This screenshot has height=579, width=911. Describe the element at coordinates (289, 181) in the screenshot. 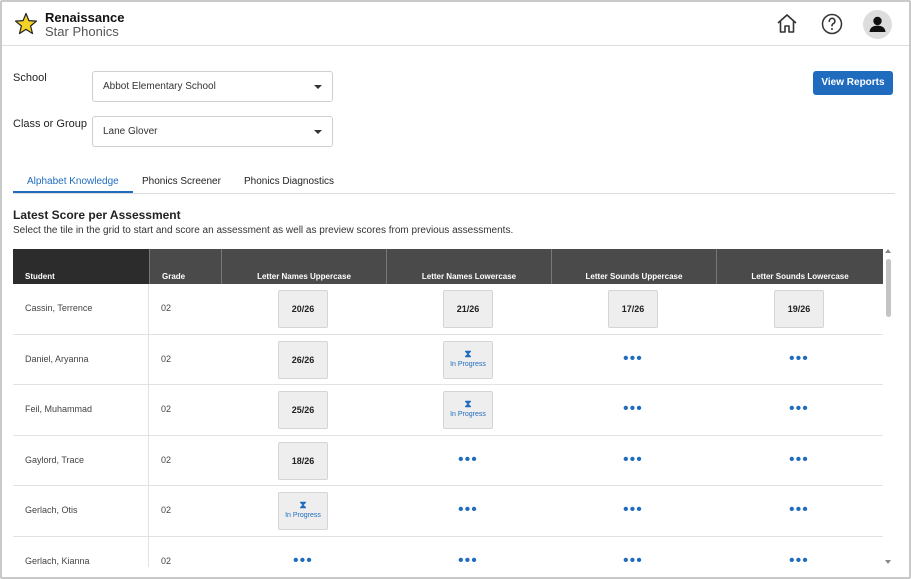

I see `tab-phonics-diagnostics: Phonics Diagnostics` at that location.